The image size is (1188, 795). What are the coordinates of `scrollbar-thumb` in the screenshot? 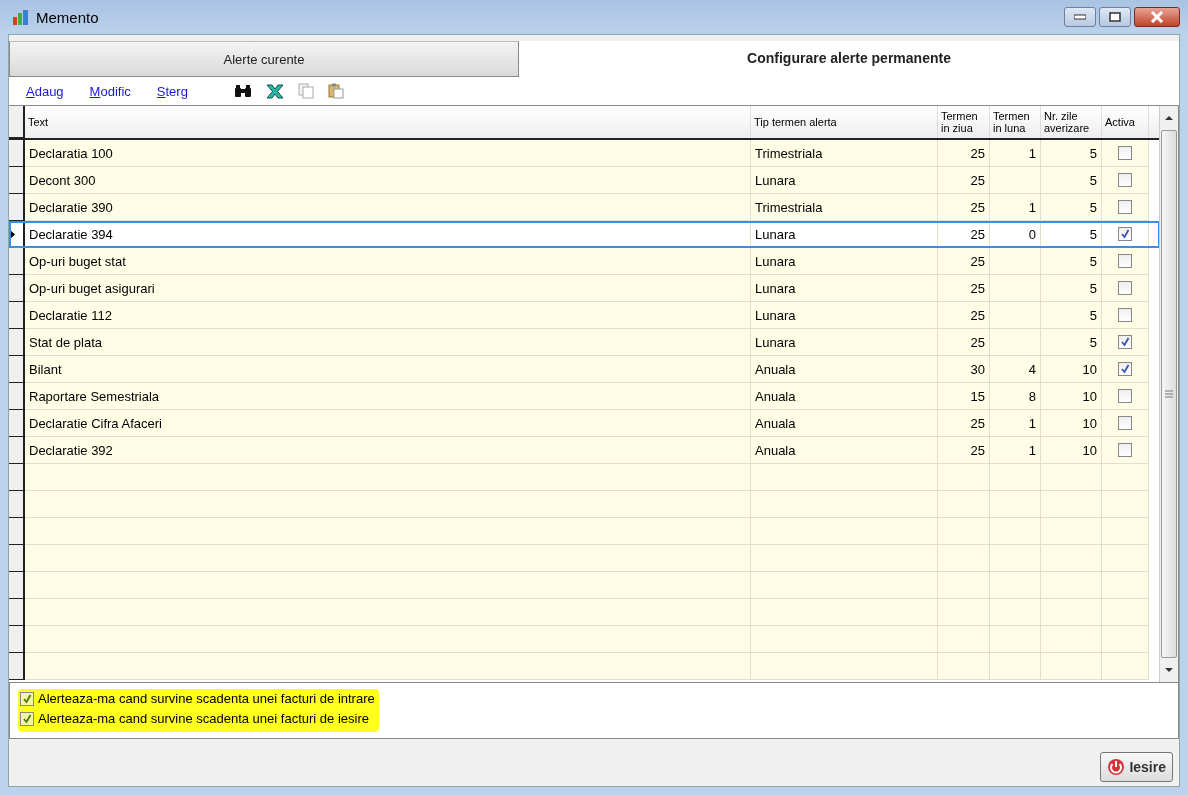 It's located at (1169, 394).